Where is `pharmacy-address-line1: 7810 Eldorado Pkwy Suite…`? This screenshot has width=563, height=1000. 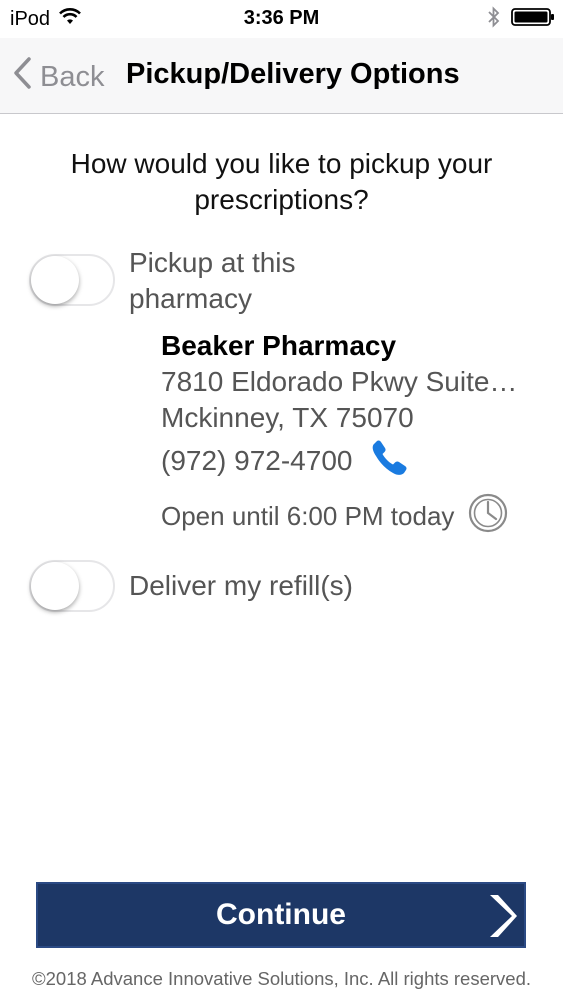
pharmacy-address-line1: 7810 Eldorado Pkwy Suite… is located at coordinates (339, 381).